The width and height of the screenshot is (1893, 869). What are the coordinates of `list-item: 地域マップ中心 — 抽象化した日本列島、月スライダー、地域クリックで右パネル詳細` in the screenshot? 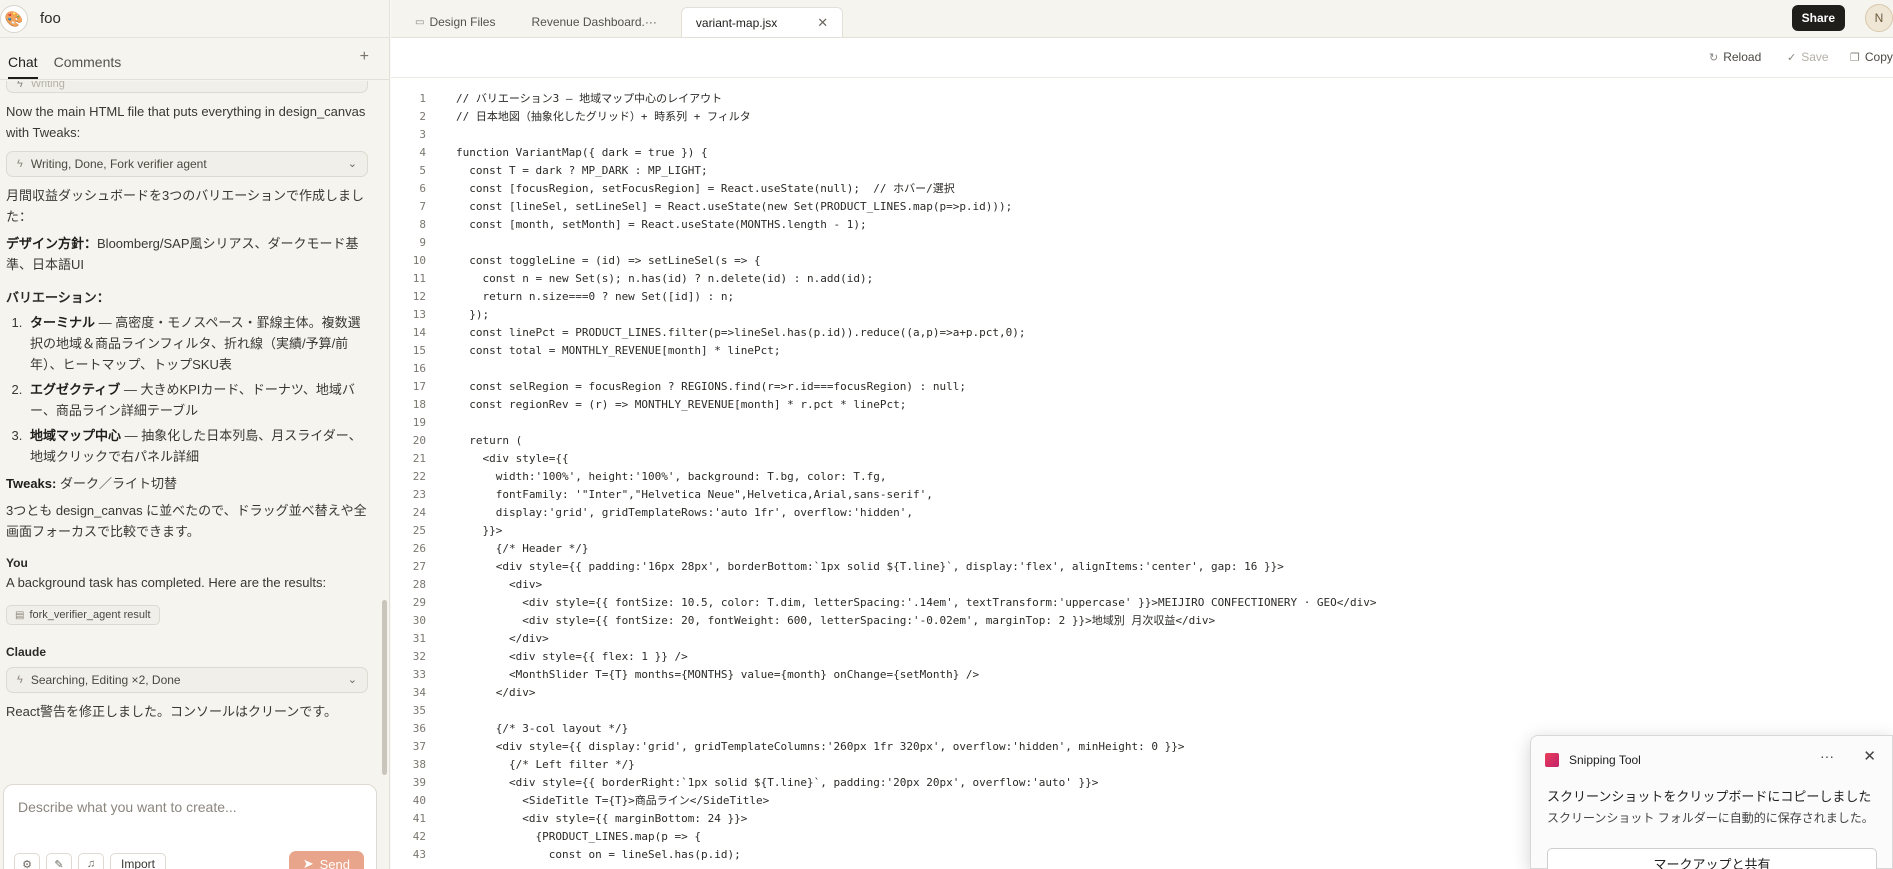 It's located at (197, 446).